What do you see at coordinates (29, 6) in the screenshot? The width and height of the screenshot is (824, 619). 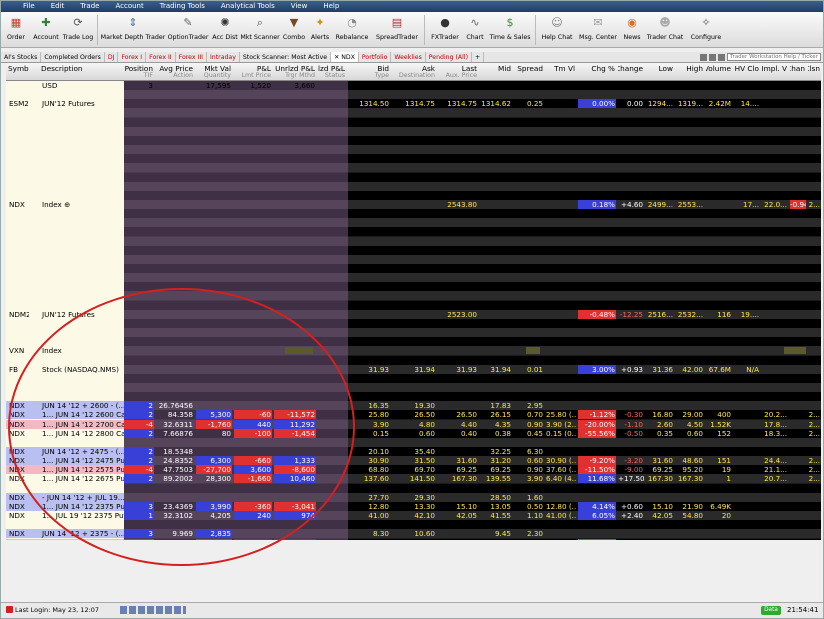 I see `menu-file: File` at bounding box center [29, 6].